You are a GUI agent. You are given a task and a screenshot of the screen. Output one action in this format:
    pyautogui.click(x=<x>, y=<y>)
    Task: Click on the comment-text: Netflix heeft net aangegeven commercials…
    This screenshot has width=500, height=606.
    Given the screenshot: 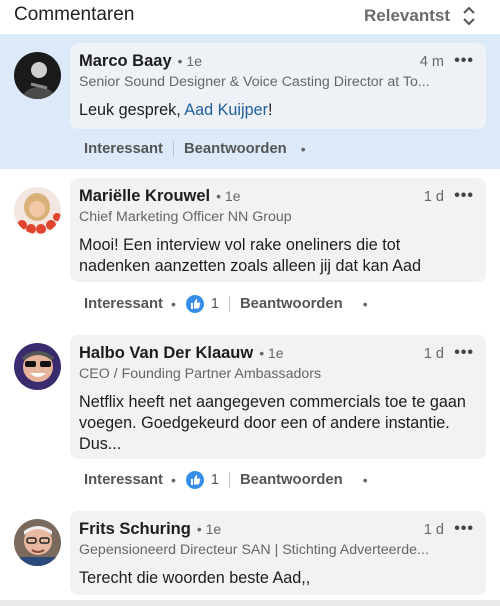 What is the action you would take?
    pyautogui.click(x=272, y=423)
    